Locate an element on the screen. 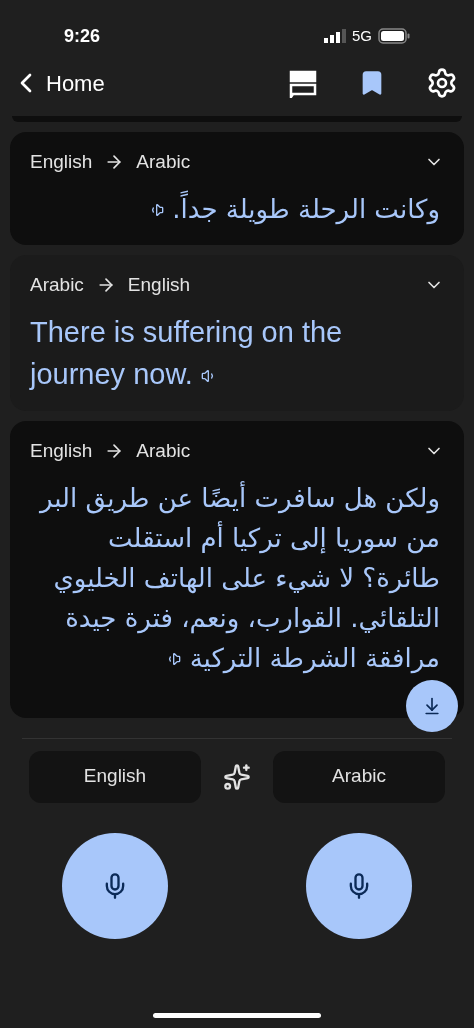 Image resolution: width=474 pixels, height=1028 pixels. translation-text: وكانت الرحلة طويلة جداً. is located at coordinates (237, 208).